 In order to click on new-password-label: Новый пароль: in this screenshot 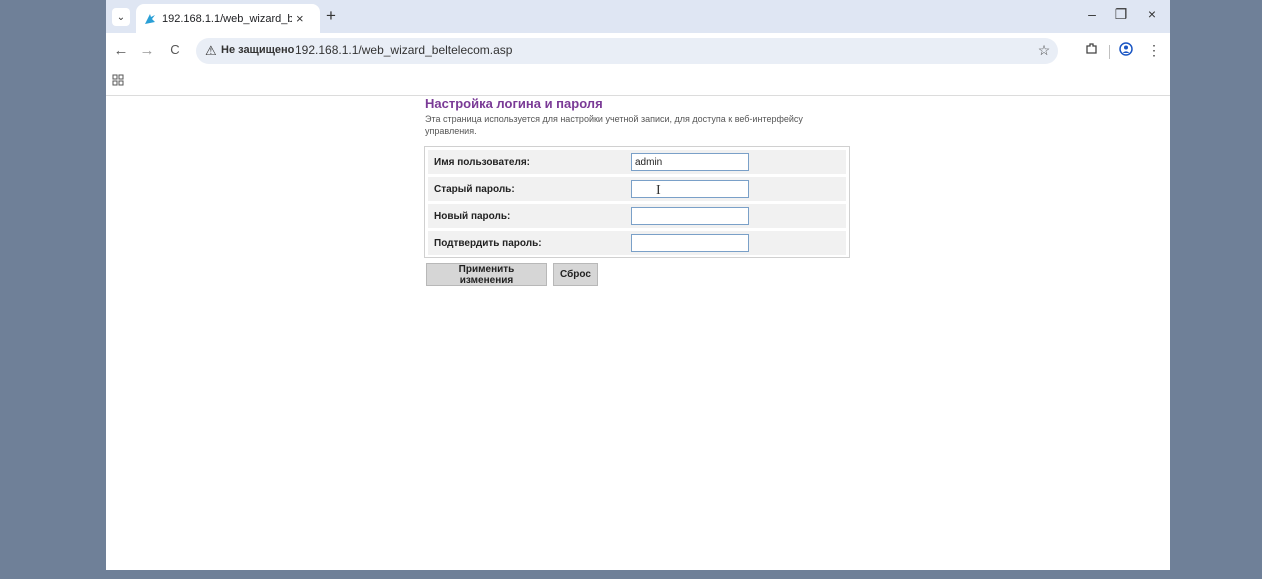, I will do `click(472, 216)`.